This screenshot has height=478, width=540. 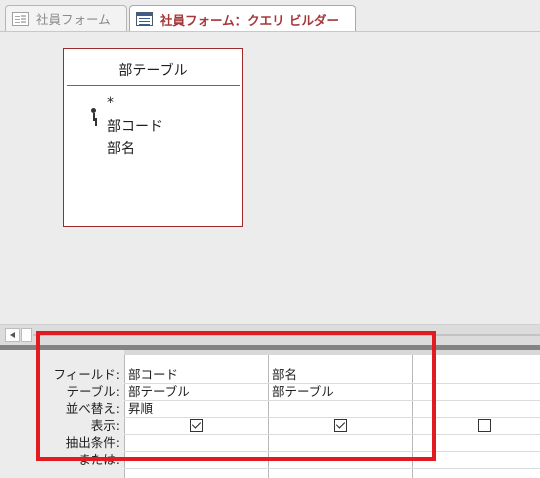 What do you see at coordinates (12, 335) in the screenshot?
I see `scroll-left-arrow-icon` at bounding box center [12, 335].